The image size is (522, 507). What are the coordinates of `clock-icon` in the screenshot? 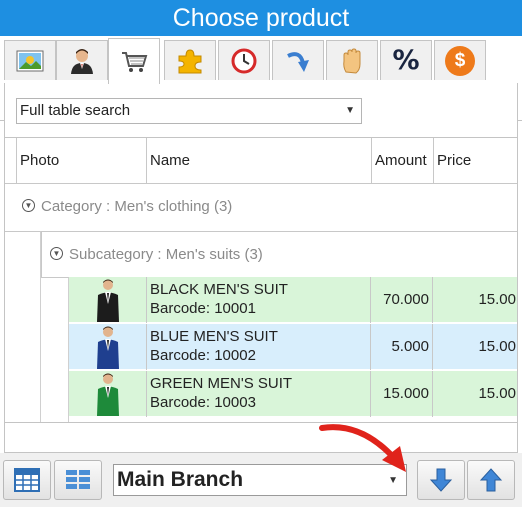 It's located at (244, 60).